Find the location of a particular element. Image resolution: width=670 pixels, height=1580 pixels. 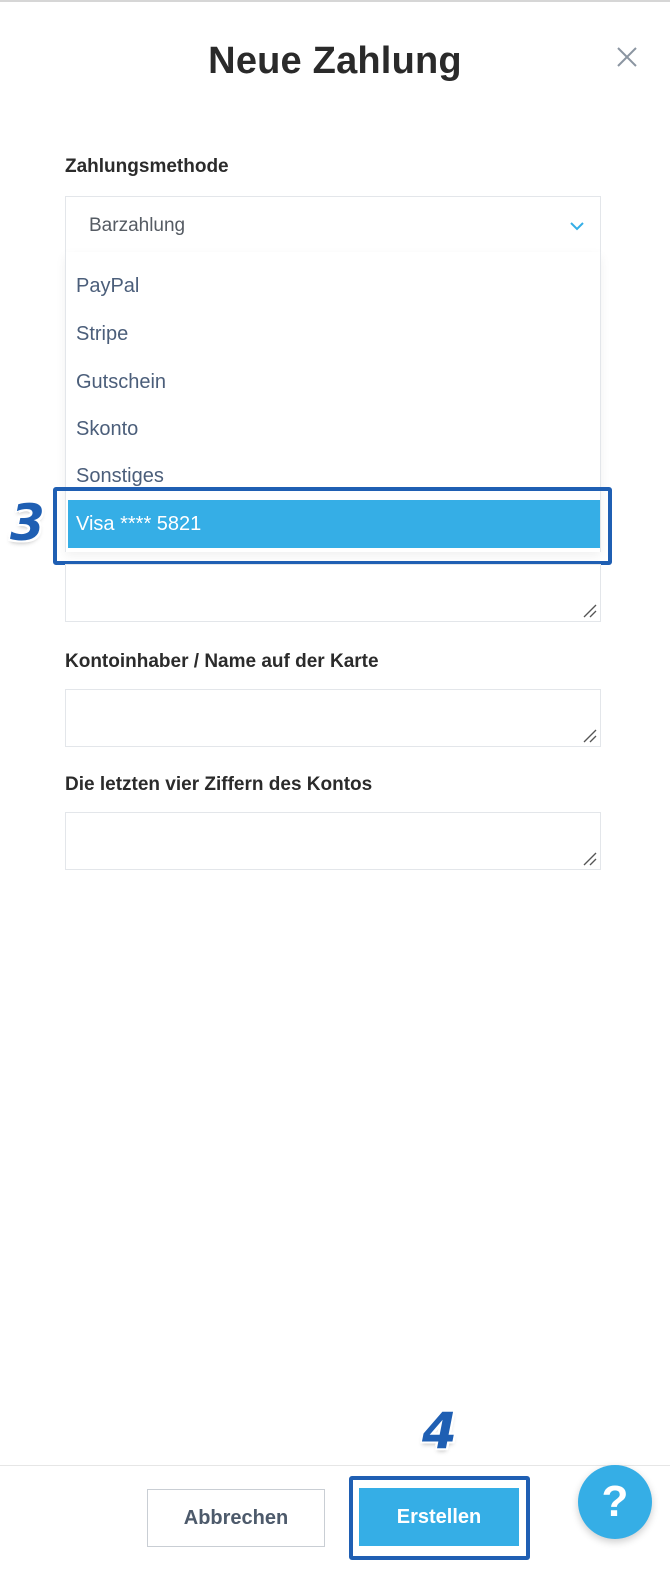

account-holder-textarea is located at coordinates (333, 718).